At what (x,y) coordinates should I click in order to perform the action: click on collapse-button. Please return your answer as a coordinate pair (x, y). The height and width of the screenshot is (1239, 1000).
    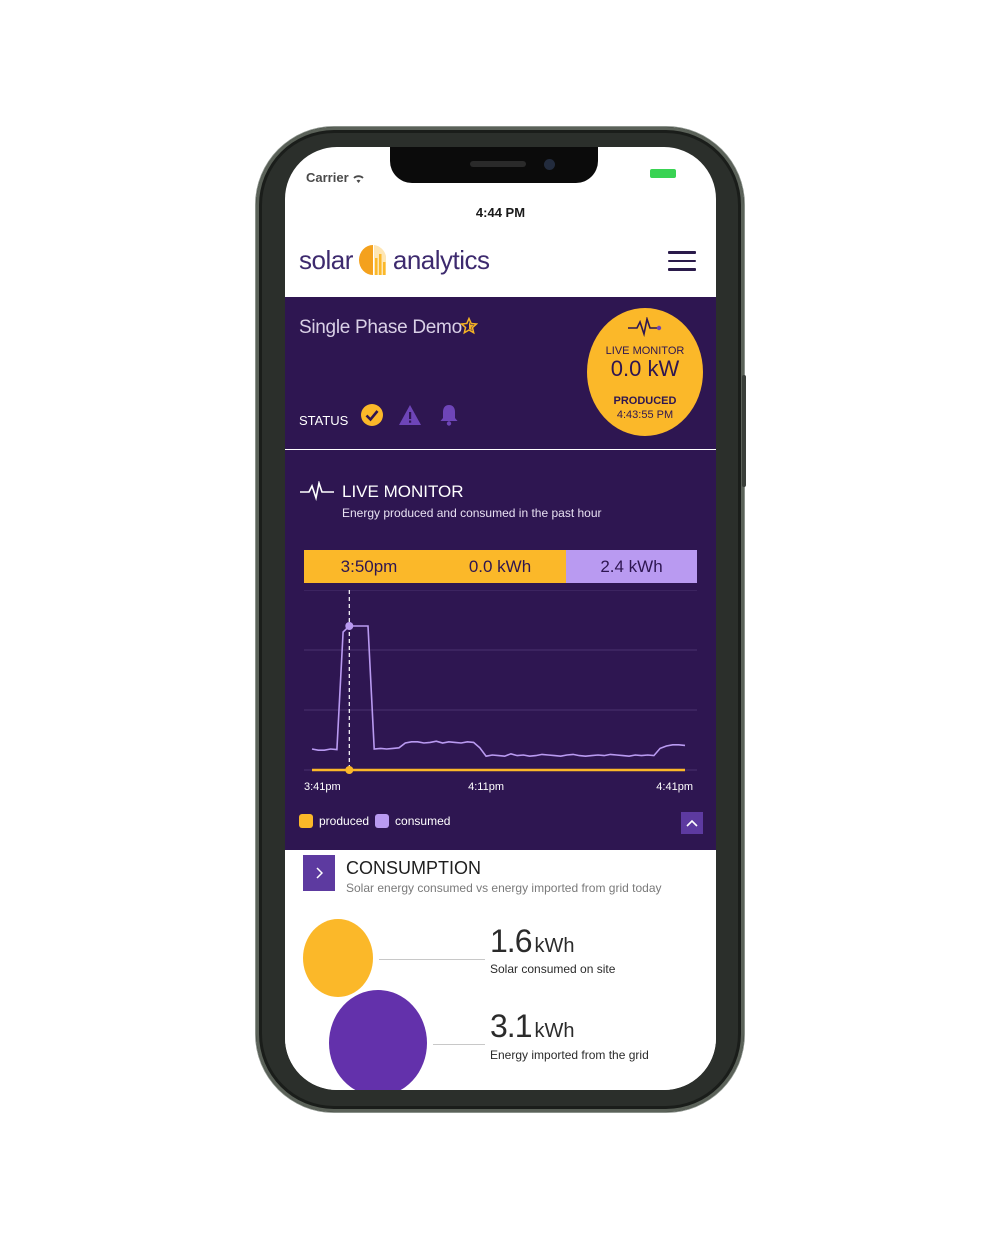
    Looking at the image, I should click on (692, 823).